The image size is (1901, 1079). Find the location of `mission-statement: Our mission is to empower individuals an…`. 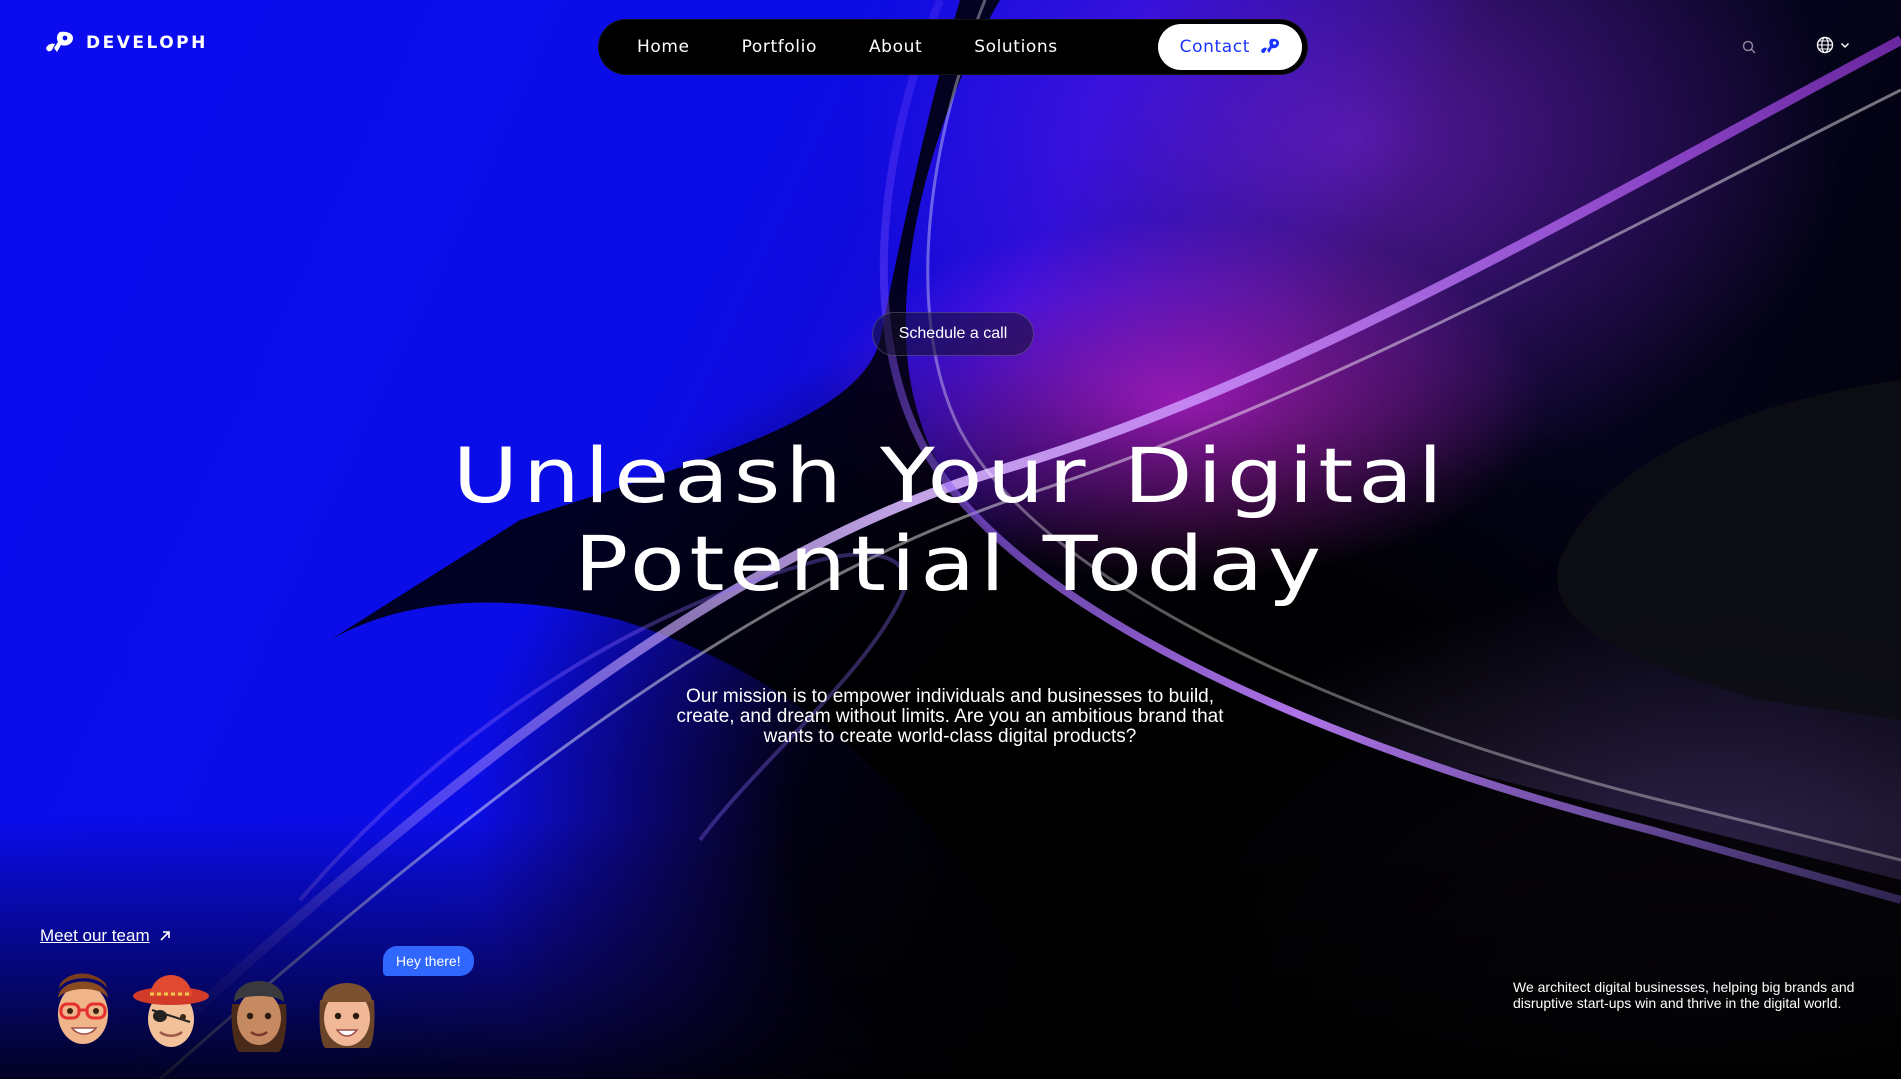

mission-statement: Our mission is to empower individuals an… is located at coordinates (950, 717).